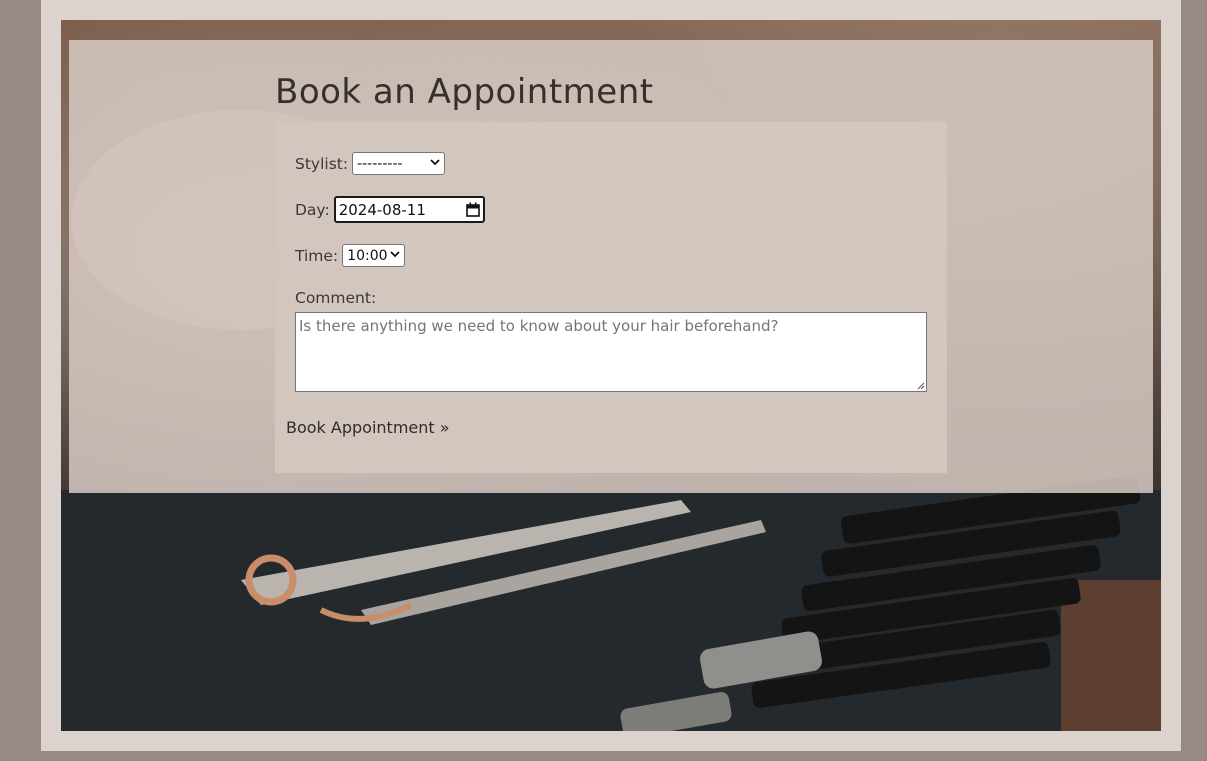 This screenshot has height=761, width=1207. I want to click on time-select: 10:00, so click(374, 255).